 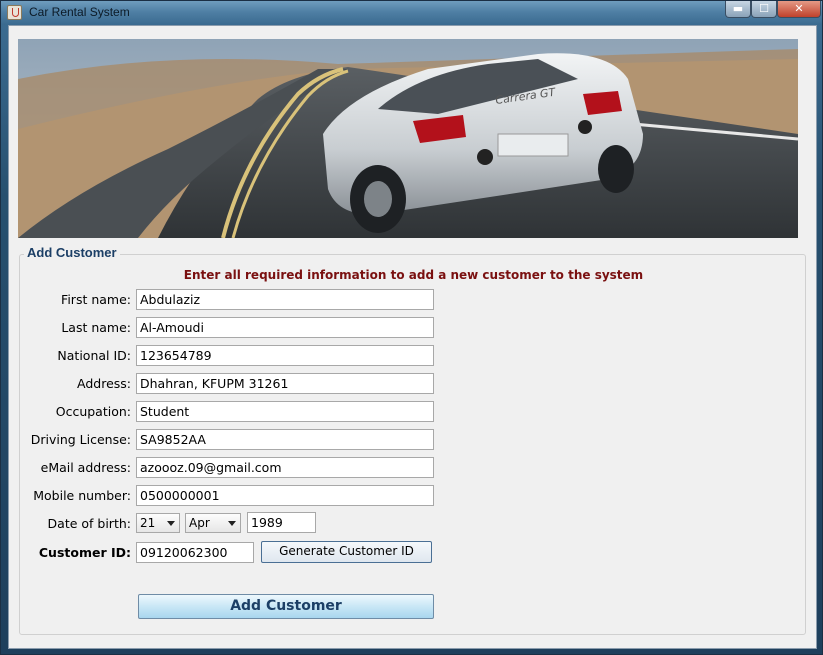 What do you see at coordinates (158, 523) in the screenshot?
I see `dob-day-select: 21` at bounding box center [158, 523].